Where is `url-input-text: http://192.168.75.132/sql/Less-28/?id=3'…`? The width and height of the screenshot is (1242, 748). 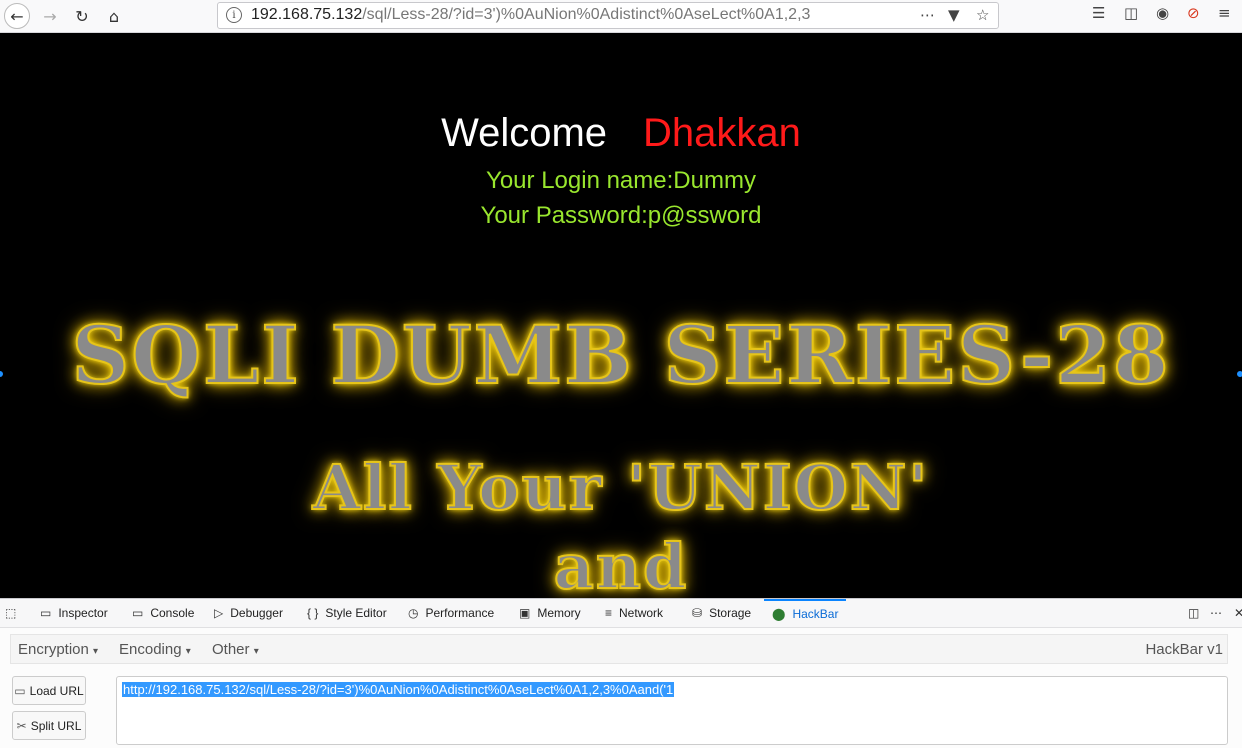
url-input-text: http://192.168.75.132/sql/Less-28/?id=3'… is located at coordinates (398, 689).